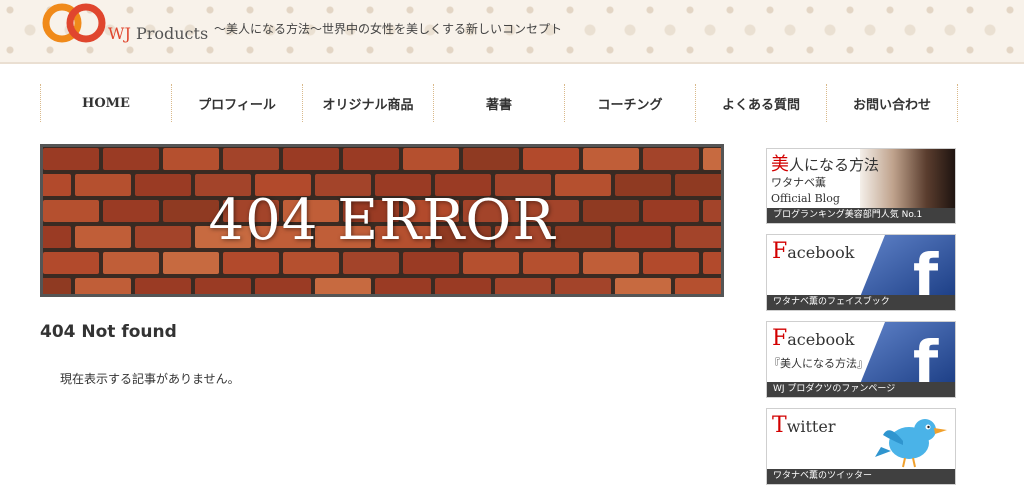 The image size is (1024, 494). I want to click on facebook-title: Facebook, so click(813, 251).